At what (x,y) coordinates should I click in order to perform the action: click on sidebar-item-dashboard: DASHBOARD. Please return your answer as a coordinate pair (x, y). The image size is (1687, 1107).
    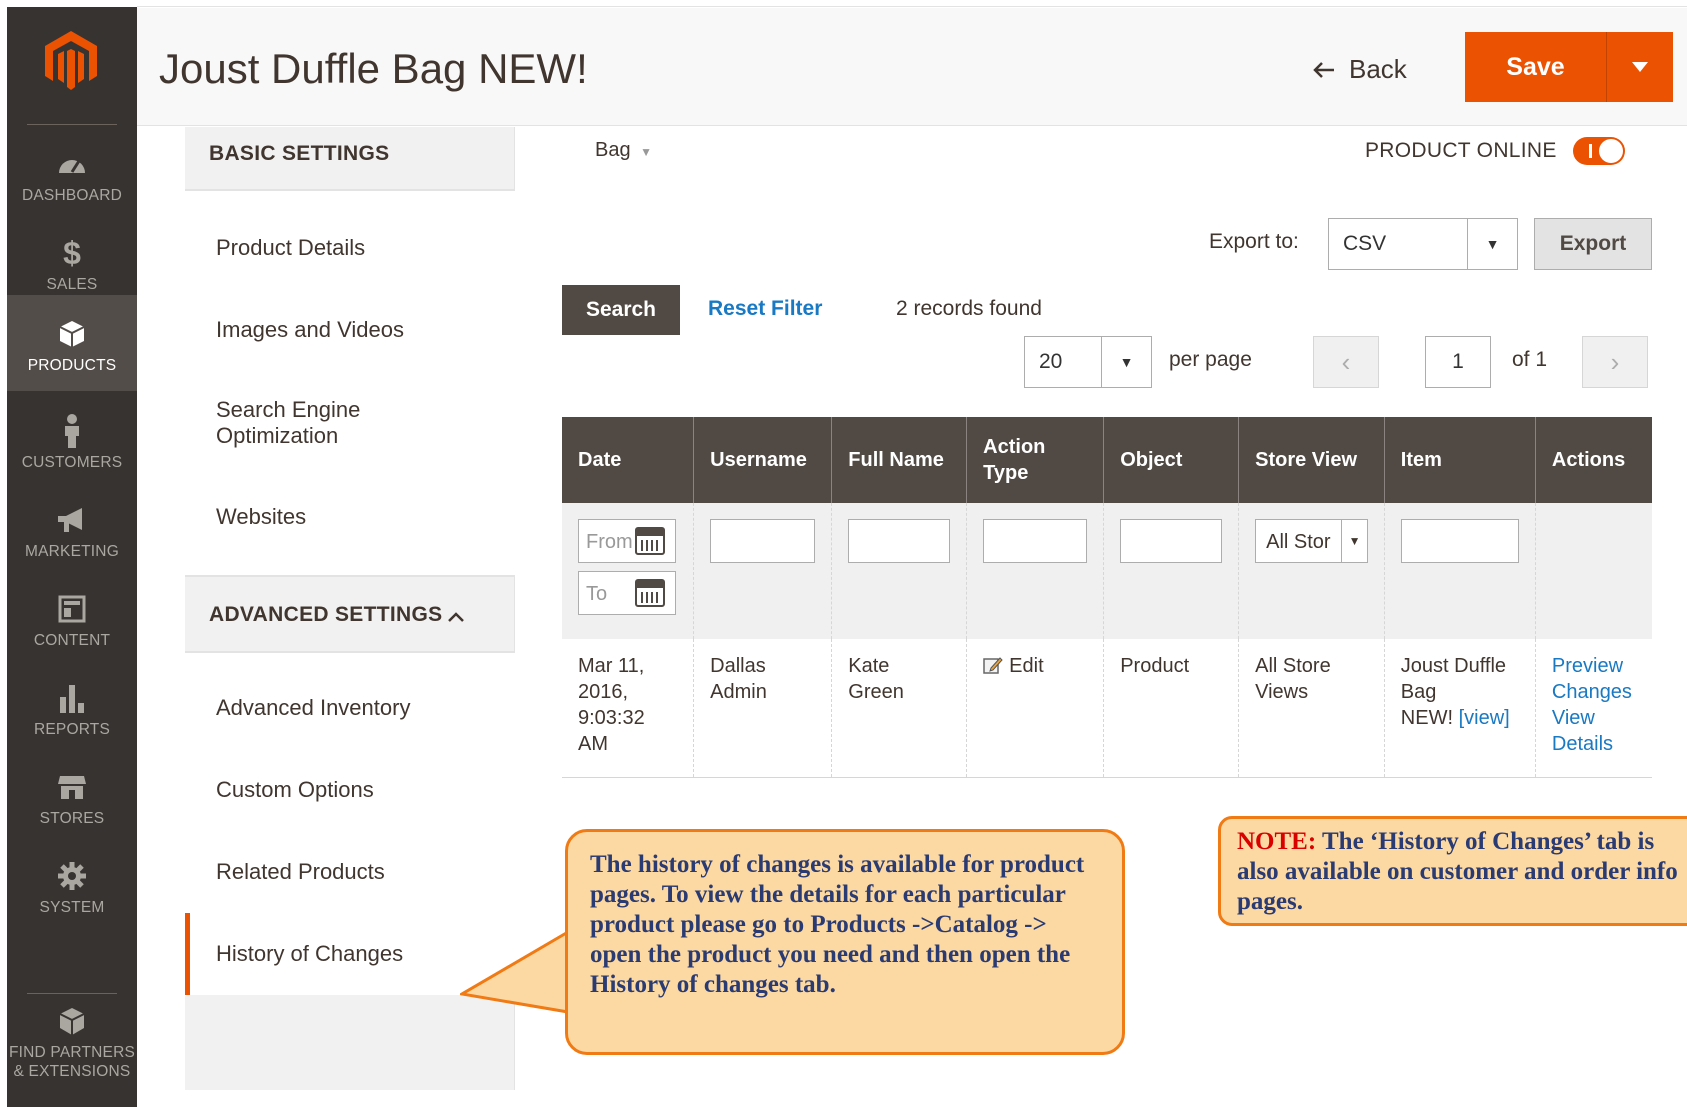
    Looking at the image, I should click on (72, 173).